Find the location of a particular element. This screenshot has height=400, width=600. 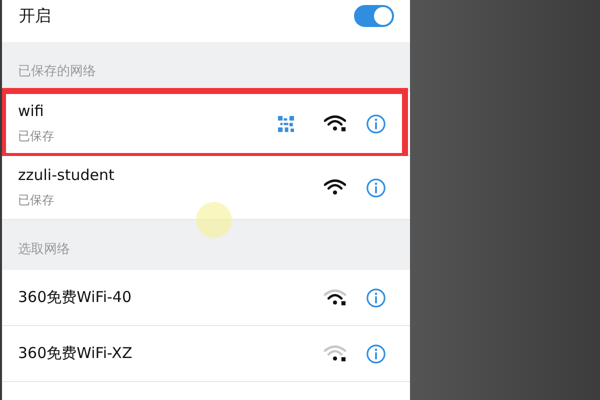

network-name: 360免费WiFi-XZ is located at coordinates (76, 353).